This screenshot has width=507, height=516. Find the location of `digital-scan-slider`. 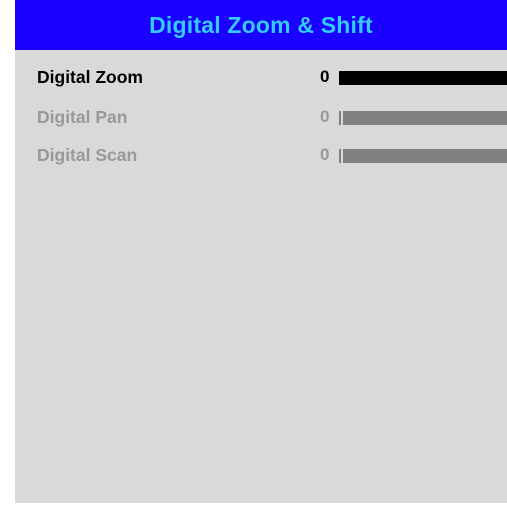

digital-scan-slider is located at coordinates (423, 156).